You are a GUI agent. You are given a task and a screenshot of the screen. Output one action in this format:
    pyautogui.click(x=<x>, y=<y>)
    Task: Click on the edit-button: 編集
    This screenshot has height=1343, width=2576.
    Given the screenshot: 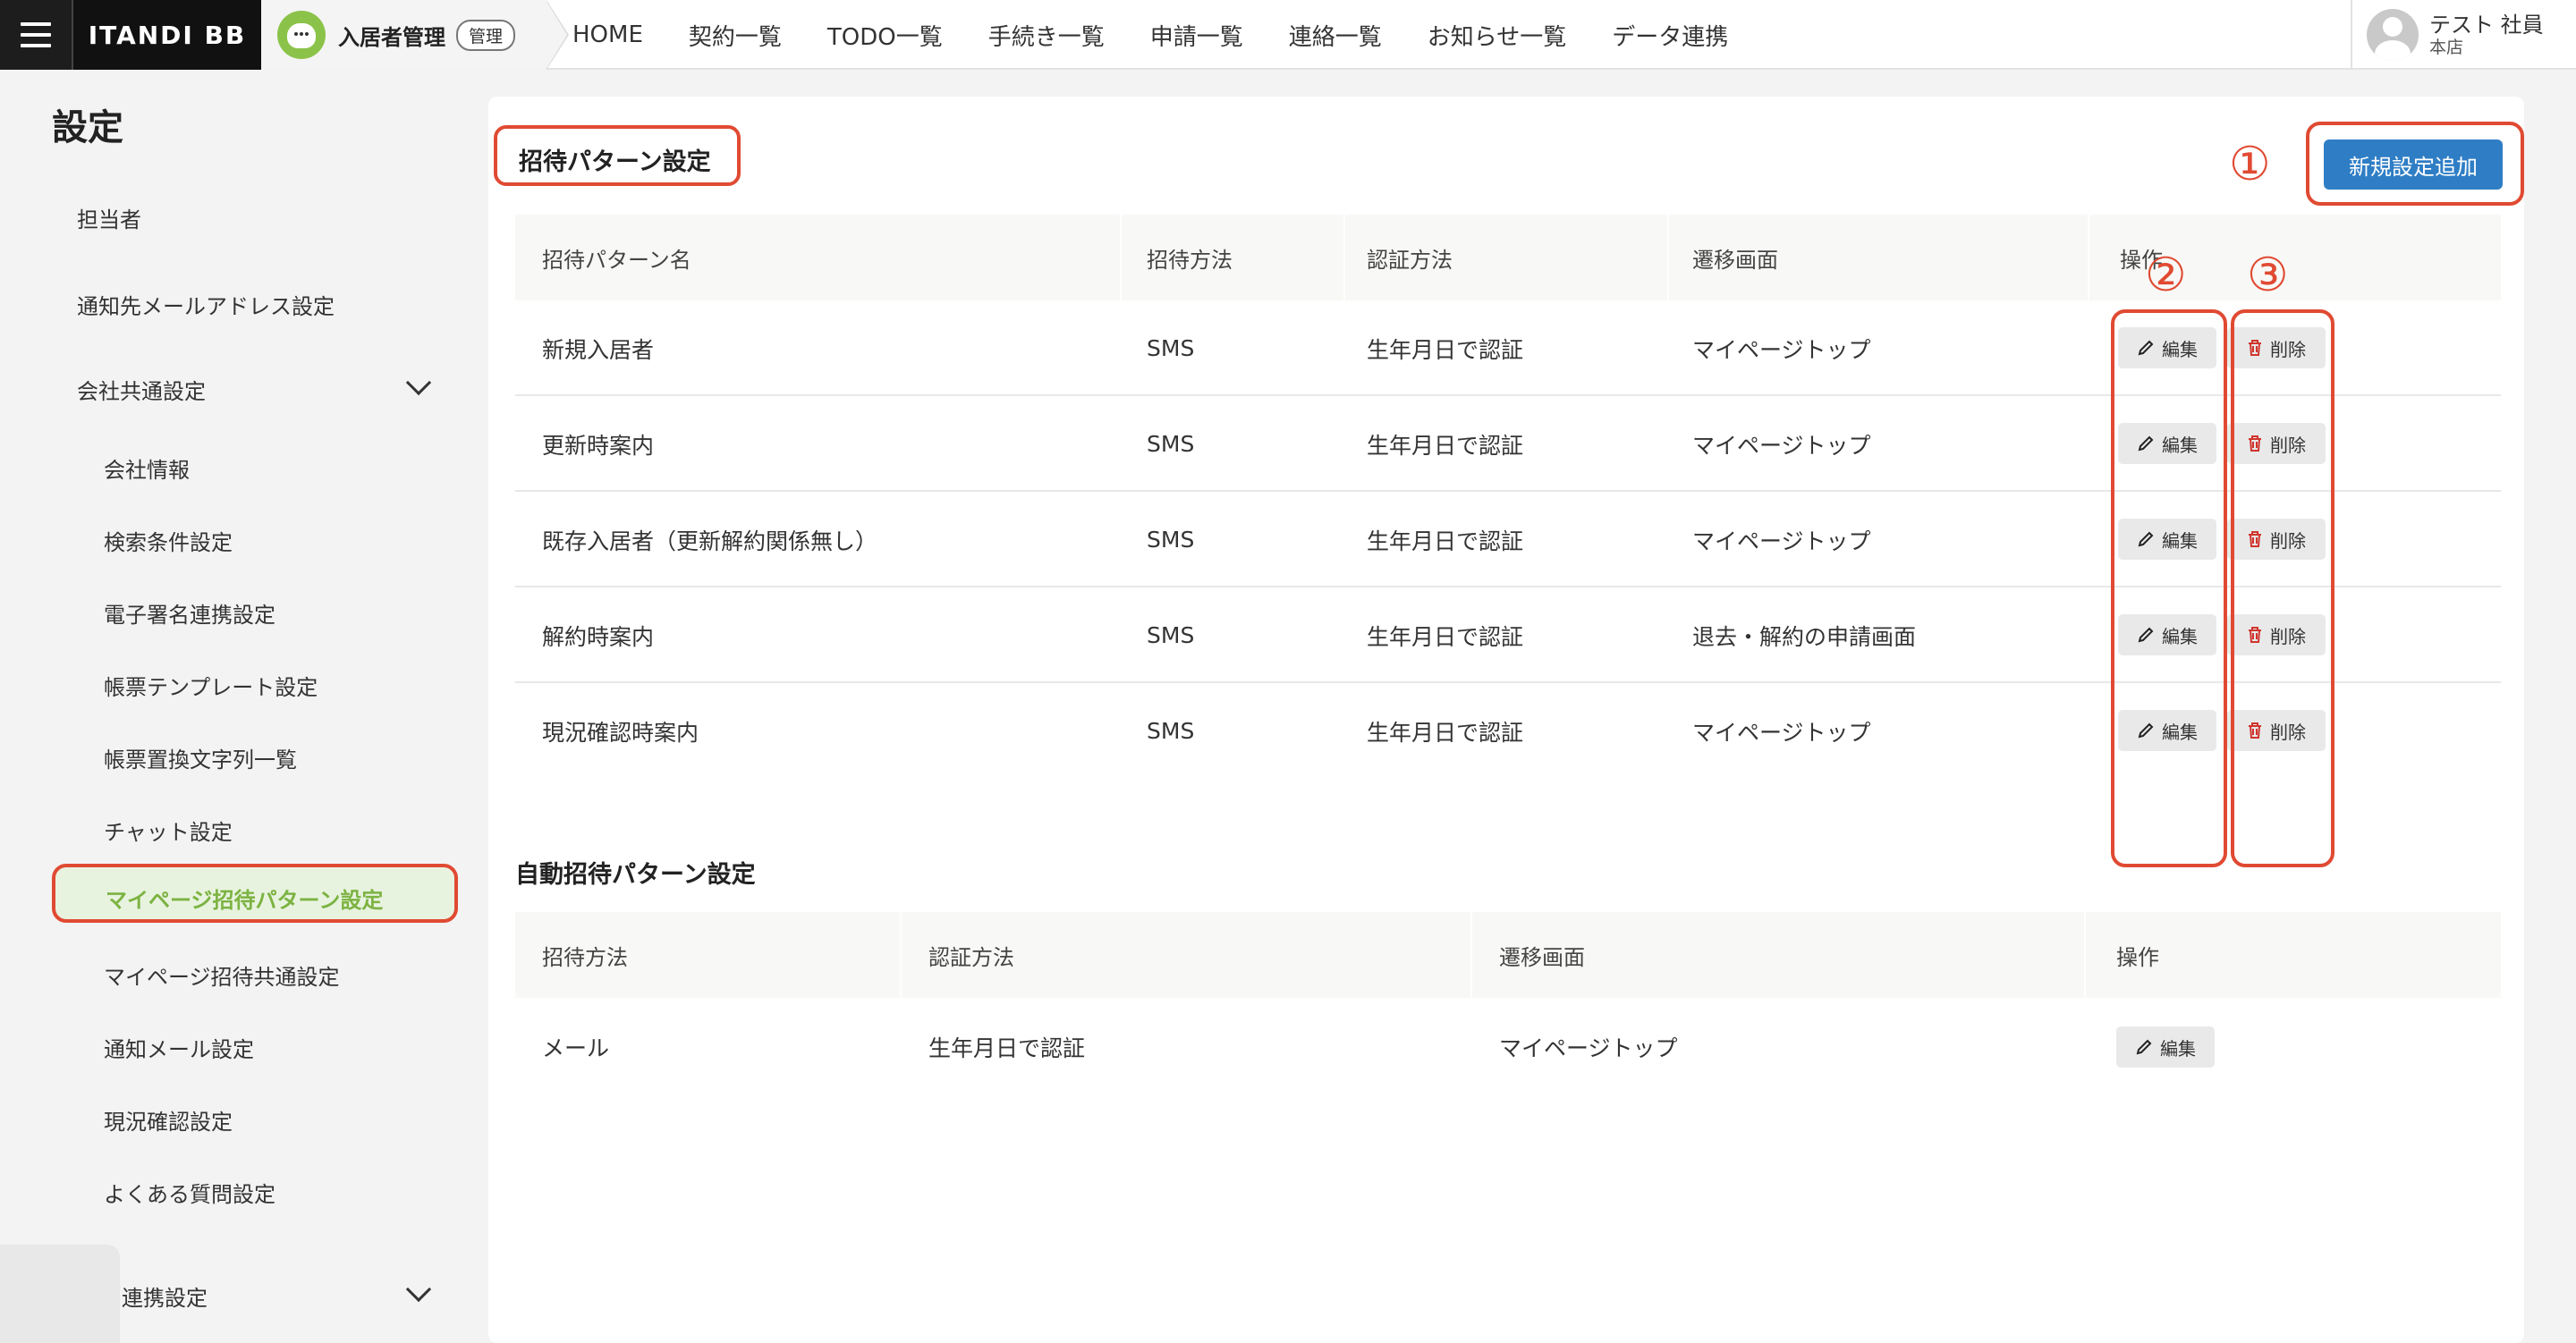 What is the action you would take?
    pyautogui.click(x=2165, y=1047)
    